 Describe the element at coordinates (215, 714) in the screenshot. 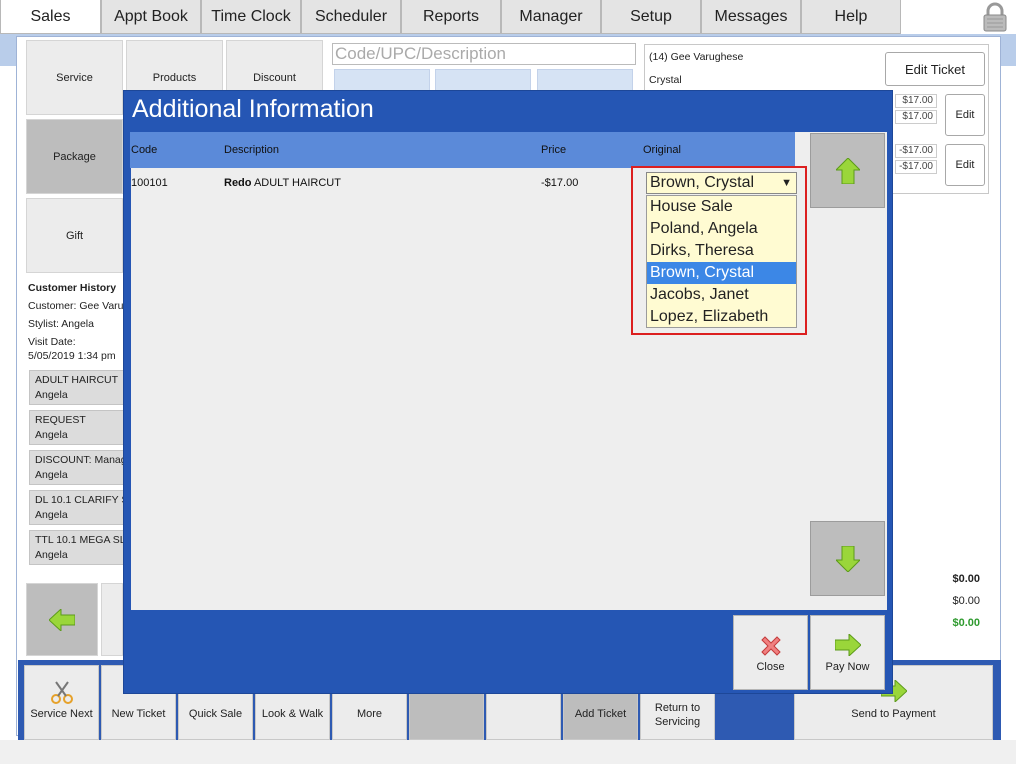

I see `quick-sale-label: Quick Sale` at that location.